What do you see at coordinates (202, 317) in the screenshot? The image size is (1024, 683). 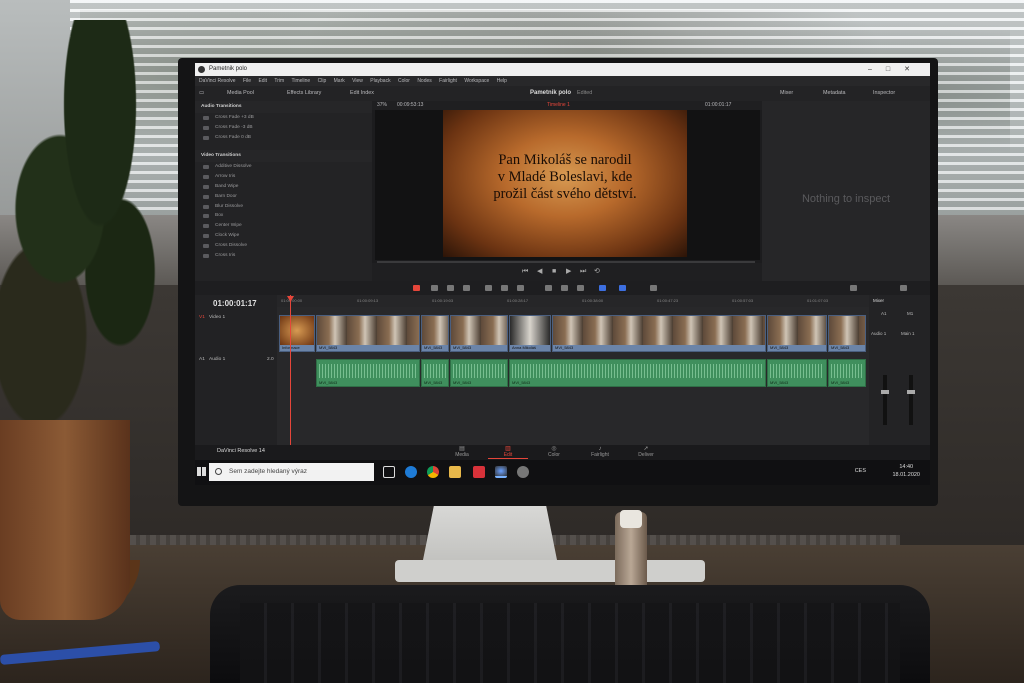 I see `video-track-id: V1` at bounding box center [202, 317].